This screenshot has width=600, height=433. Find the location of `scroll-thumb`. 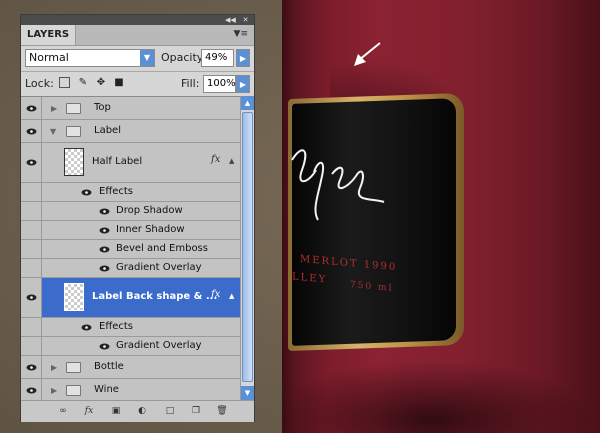

scroll-thumb is located at coordinates (247, 247).